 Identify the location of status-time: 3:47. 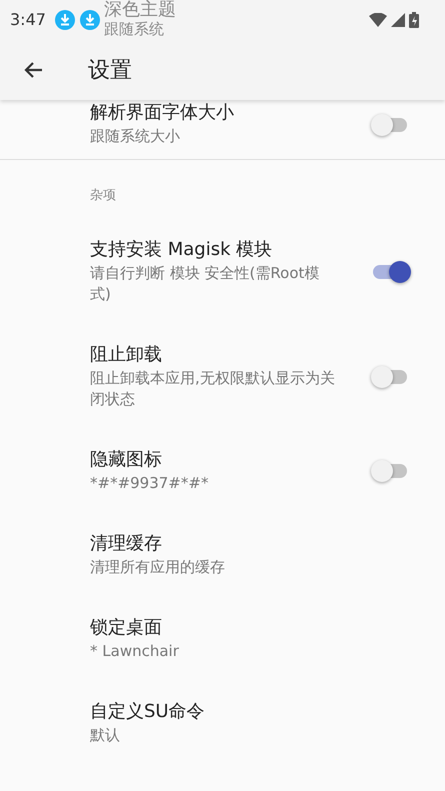
(28, 20).